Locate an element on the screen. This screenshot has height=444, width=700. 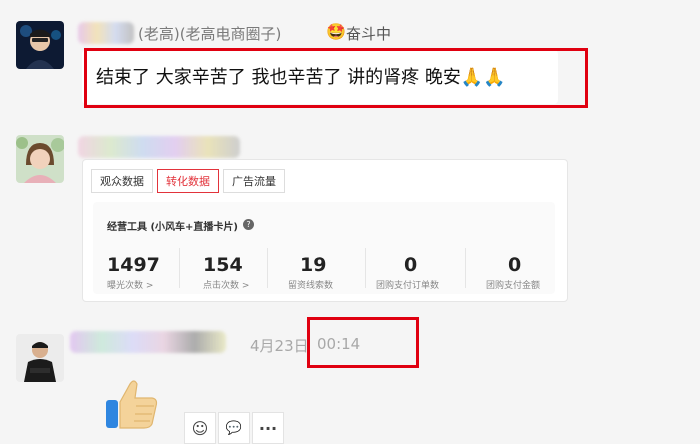
stat-item: 154 点击次数 > is located at coordinates (226, 272).